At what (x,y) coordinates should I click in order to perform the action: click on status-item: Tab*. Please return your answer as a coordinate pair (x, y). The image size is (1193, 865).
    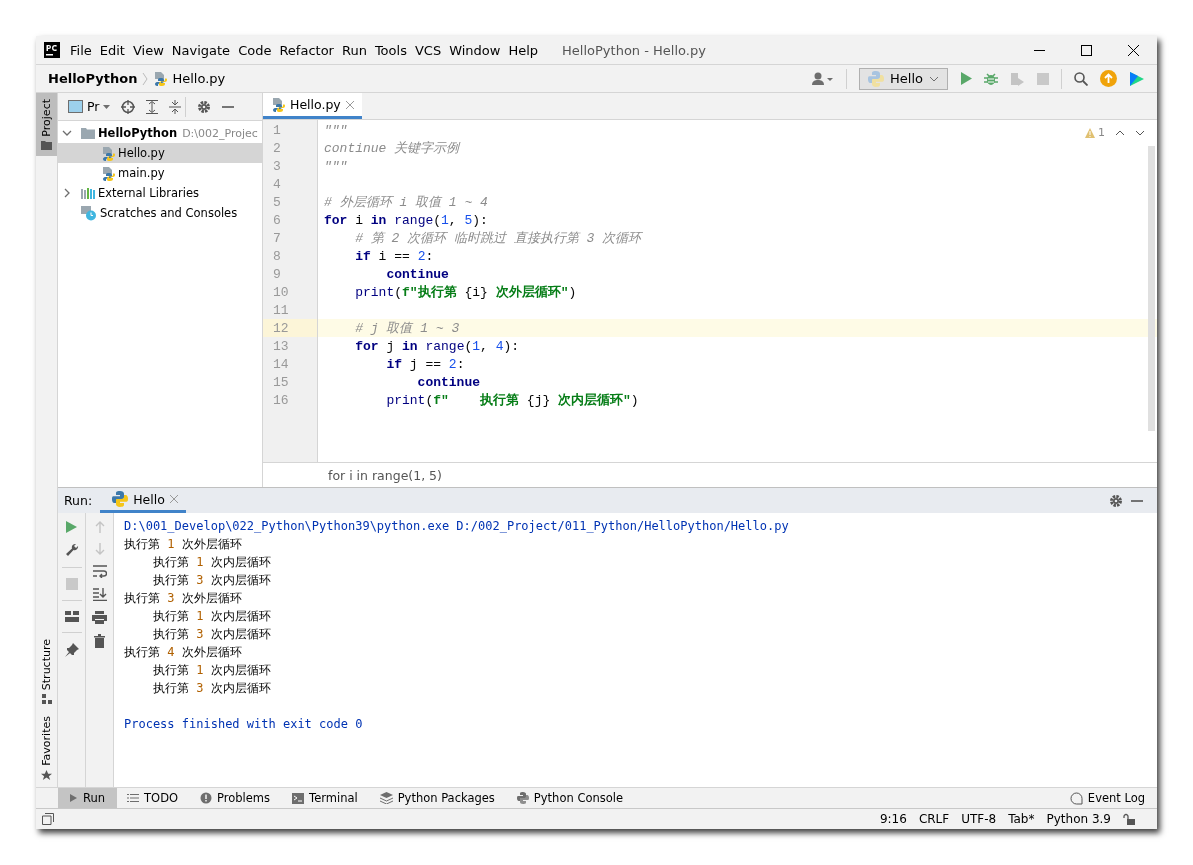
    Looking at the image, I should click on (1021, 819).